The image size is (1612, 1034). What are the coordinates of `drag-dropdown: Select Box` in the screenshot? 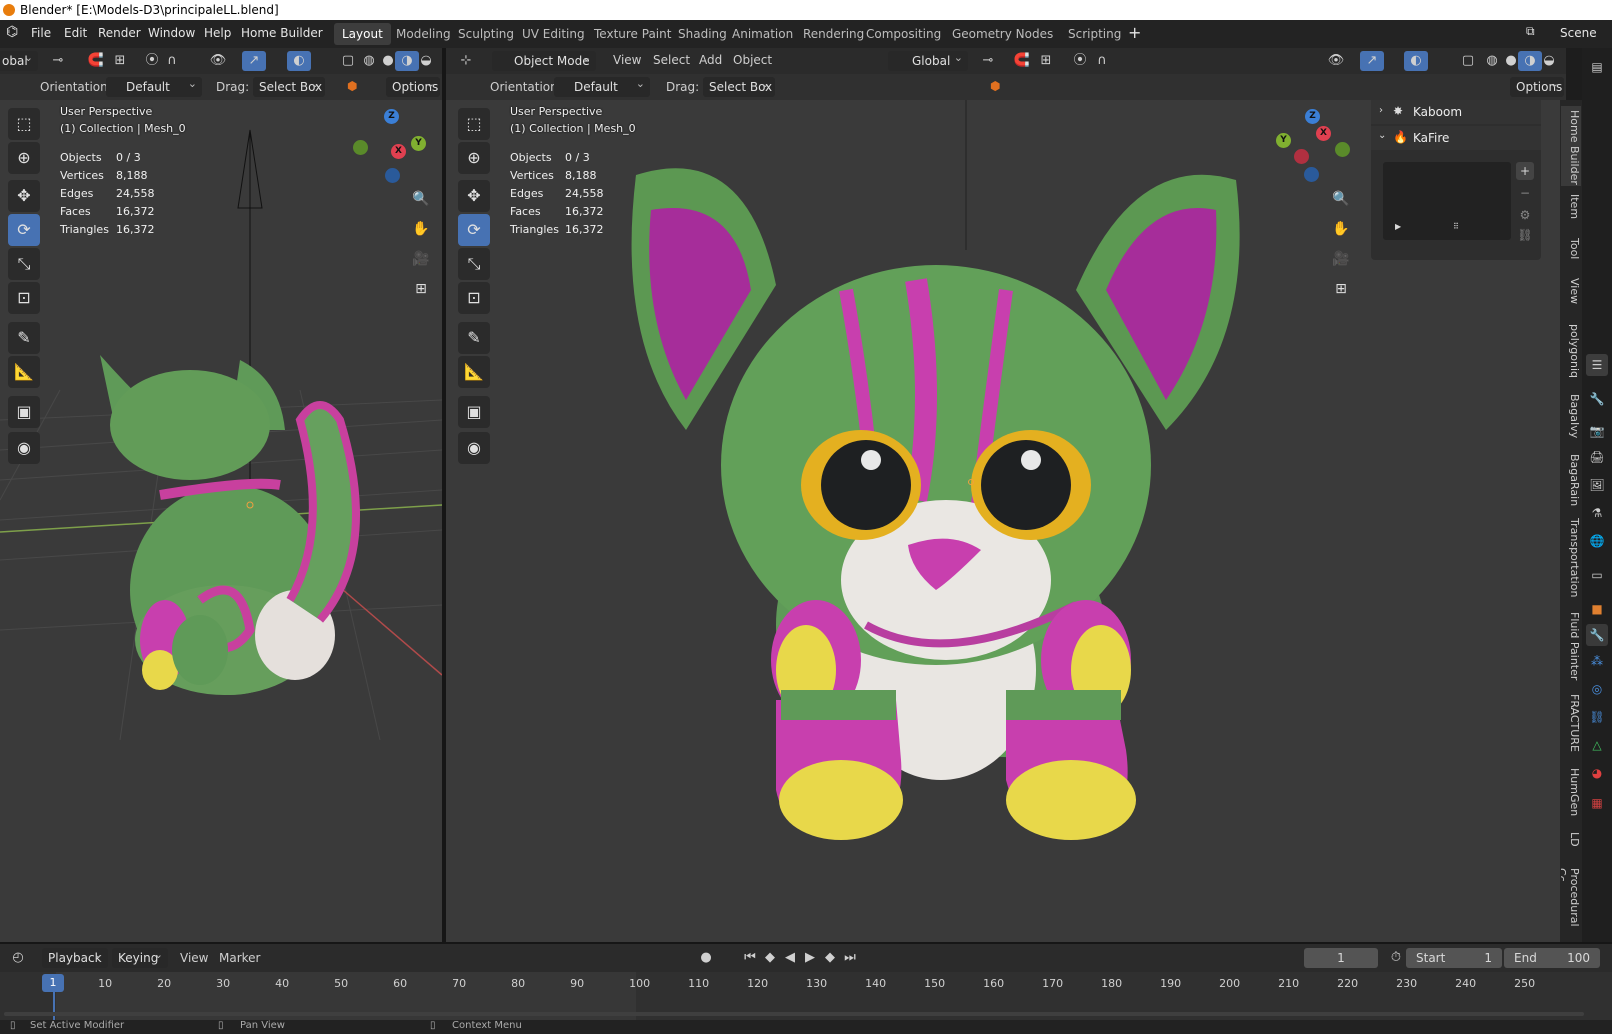 It's located at (289, 85).